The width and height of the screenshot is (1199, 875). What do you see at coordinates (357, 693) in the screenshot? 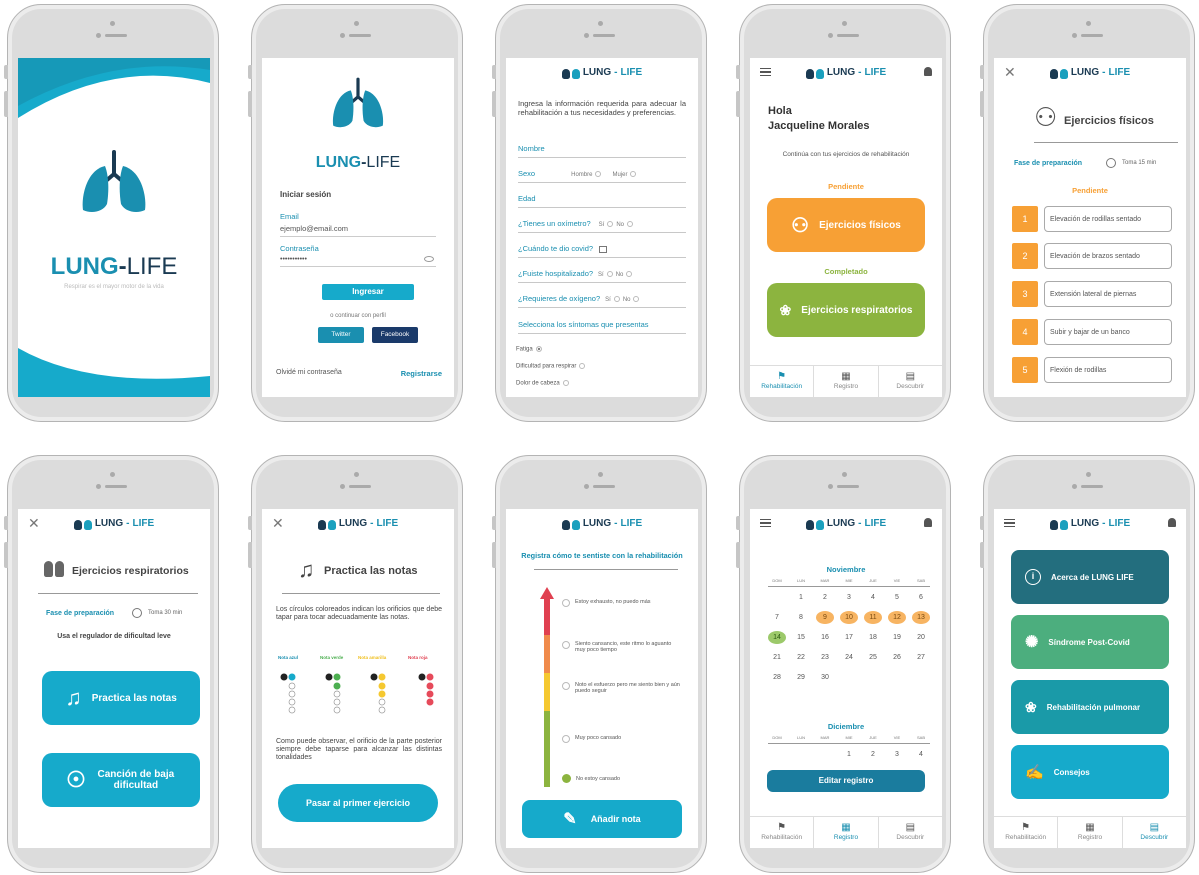
I see `flute-diagrams` at bounding box center [357, 693].